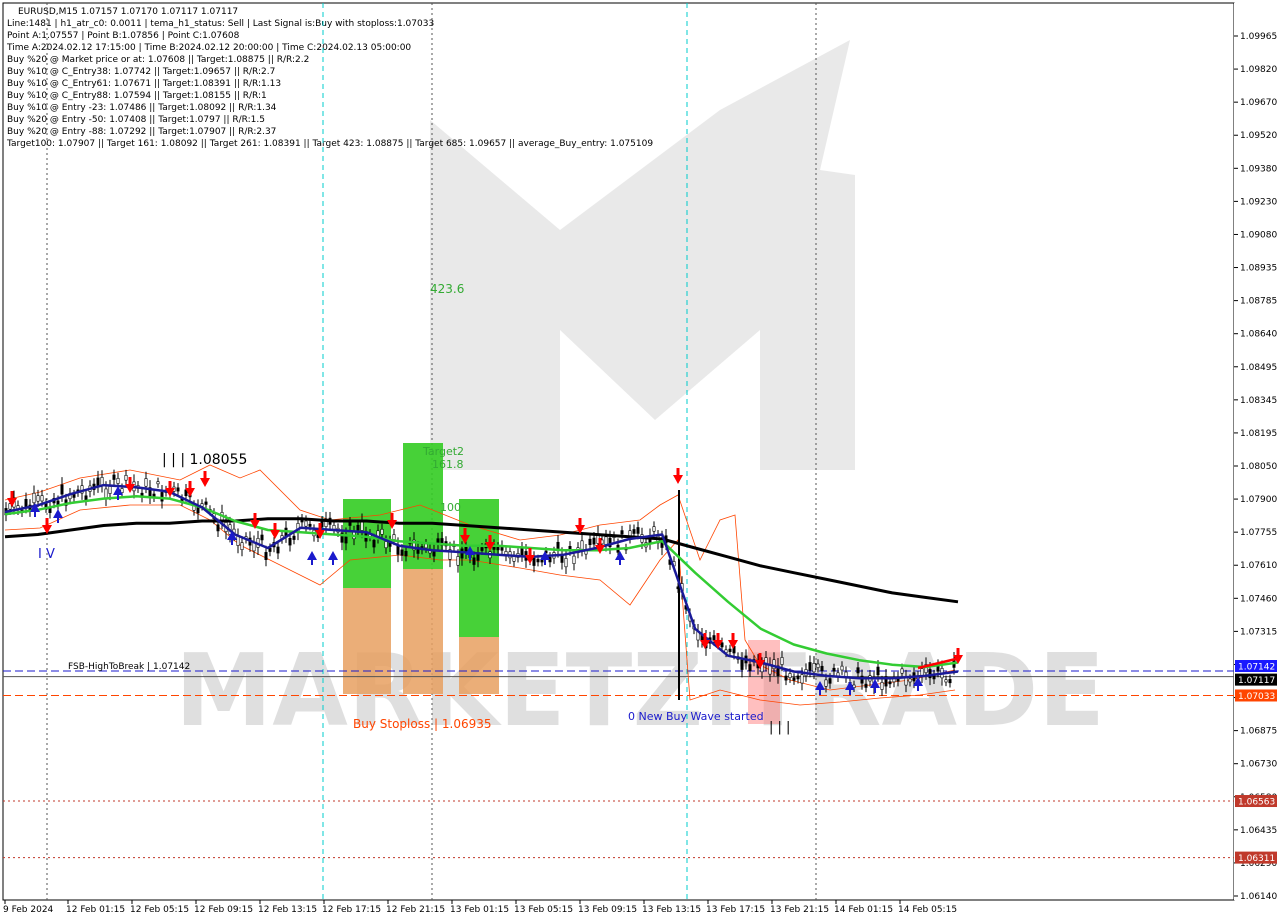  What do you see at coordinates (287, 910) in the screenshot?
I see `x-tick-label: 12 Feb 13:15` at bounding box center [287, 910].